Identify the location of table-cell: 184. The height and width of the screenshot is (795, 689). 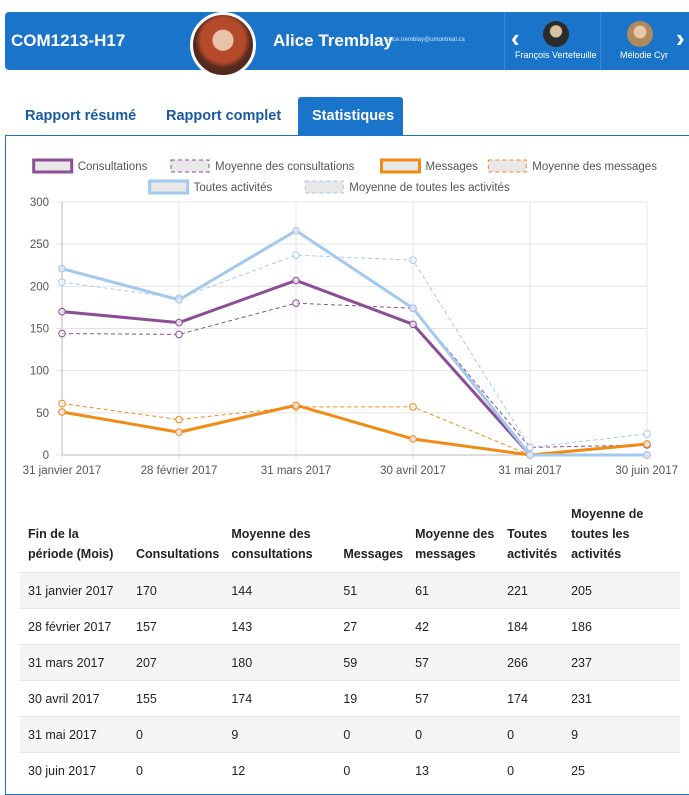
(531, 626).